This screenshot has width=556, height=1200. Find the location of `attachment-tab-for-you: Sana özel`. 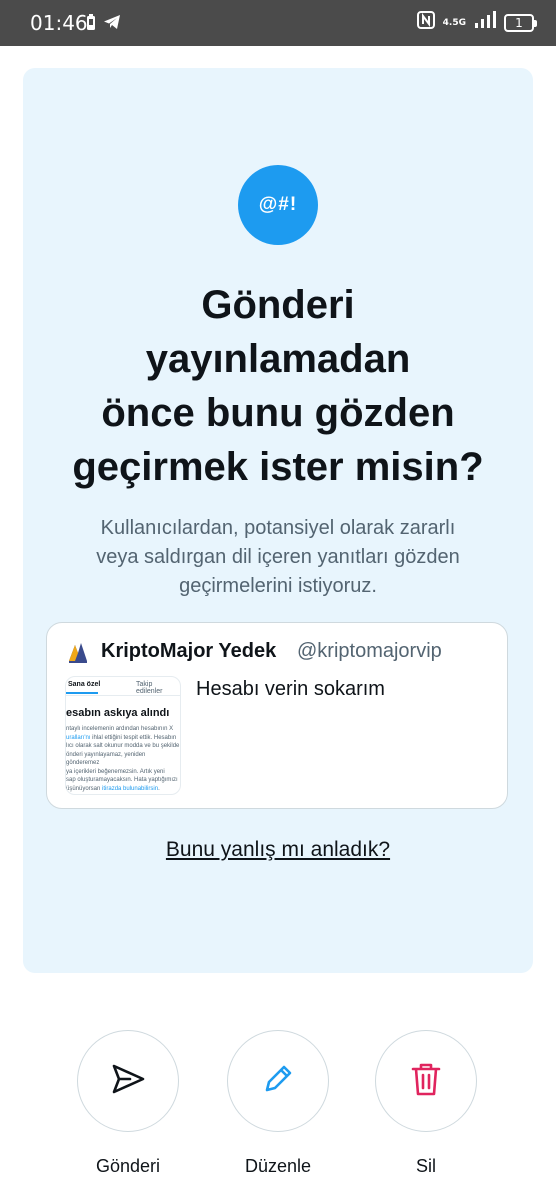

attachment-tab-for-you: Sana özel is located at coordinates (84, 684).